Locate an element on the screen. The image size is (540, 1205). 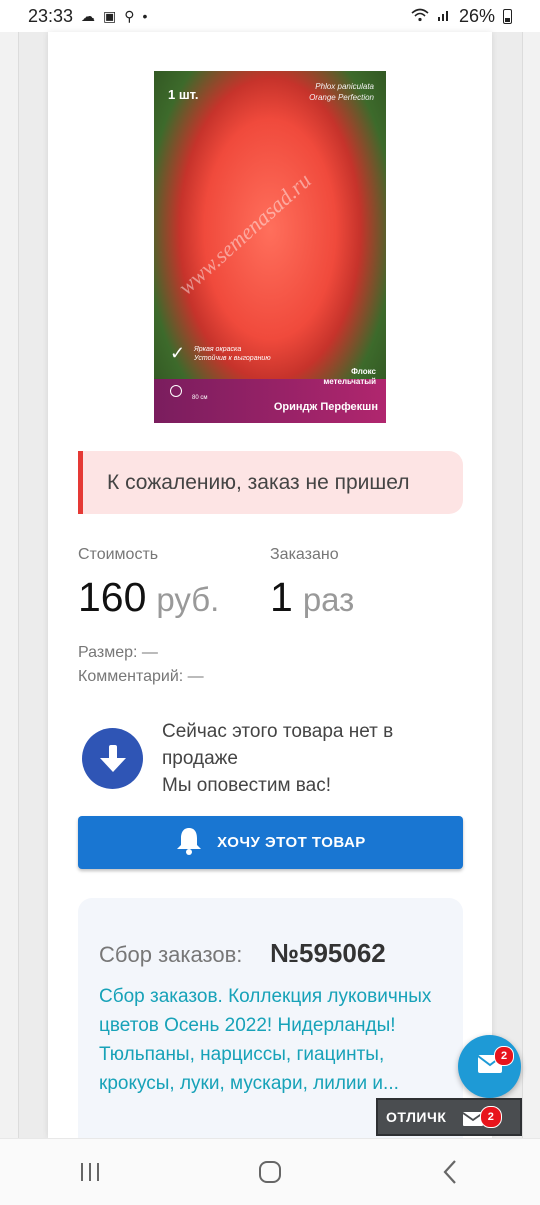
messages-fab-button: 2 is located at coordinates (489, 1066).